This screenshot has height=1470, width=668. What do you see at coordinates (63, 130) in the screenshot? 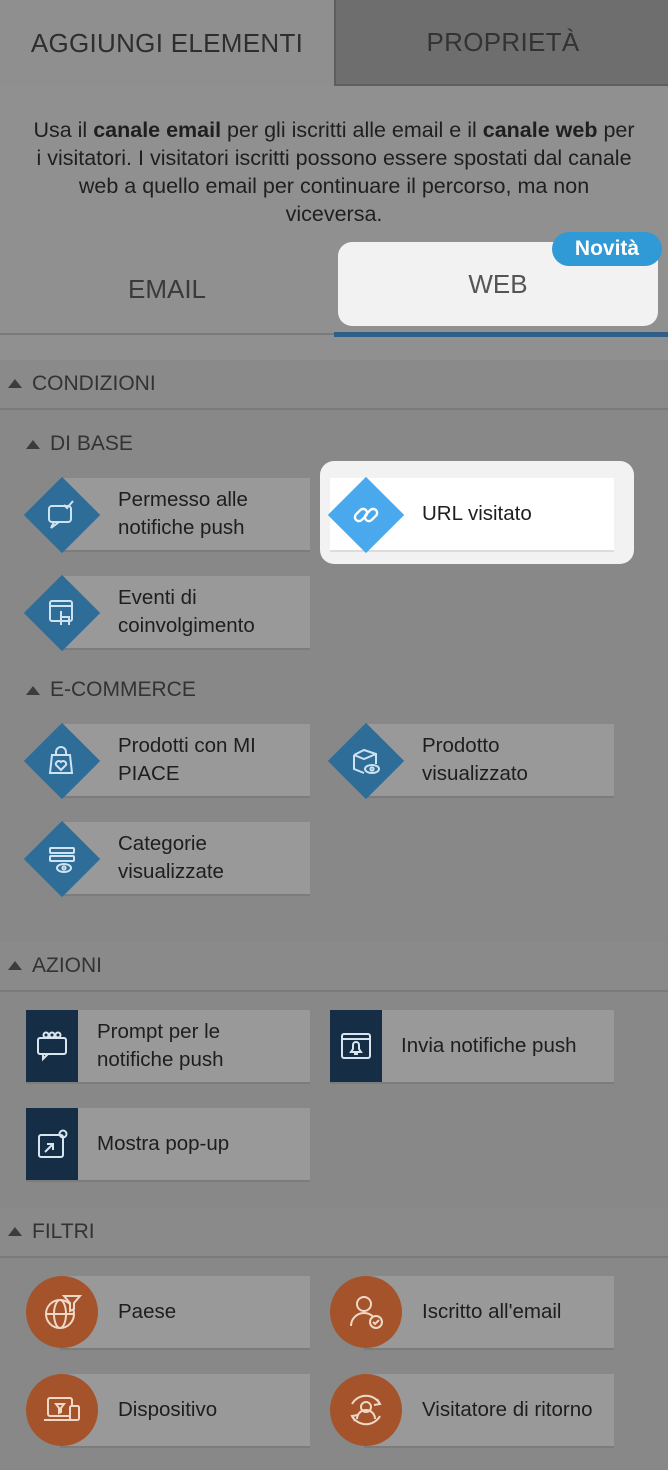
I see `intro-part-1: Usa il` at bounding box center [63, 130].